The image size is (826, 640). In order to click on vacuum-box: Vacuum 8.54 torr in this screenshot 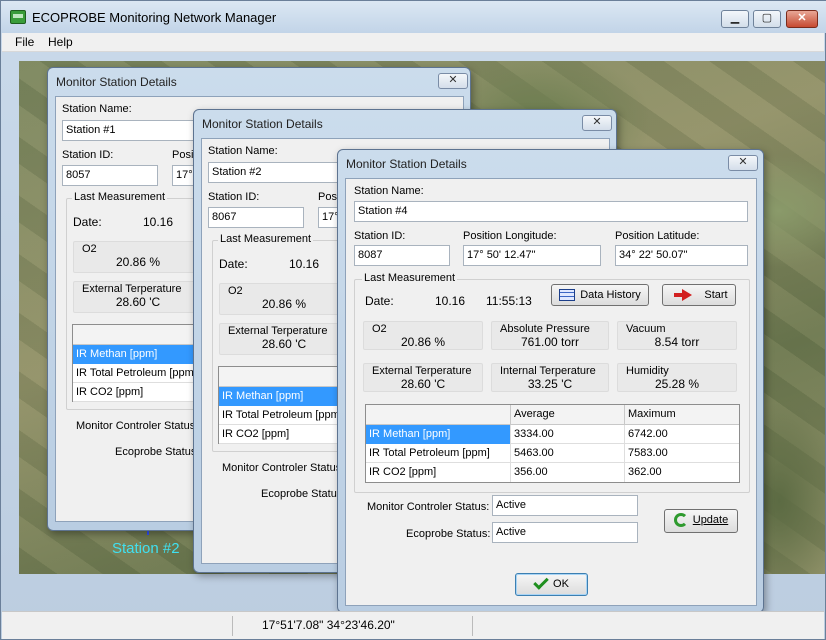, I will do `click(677, 335)`.